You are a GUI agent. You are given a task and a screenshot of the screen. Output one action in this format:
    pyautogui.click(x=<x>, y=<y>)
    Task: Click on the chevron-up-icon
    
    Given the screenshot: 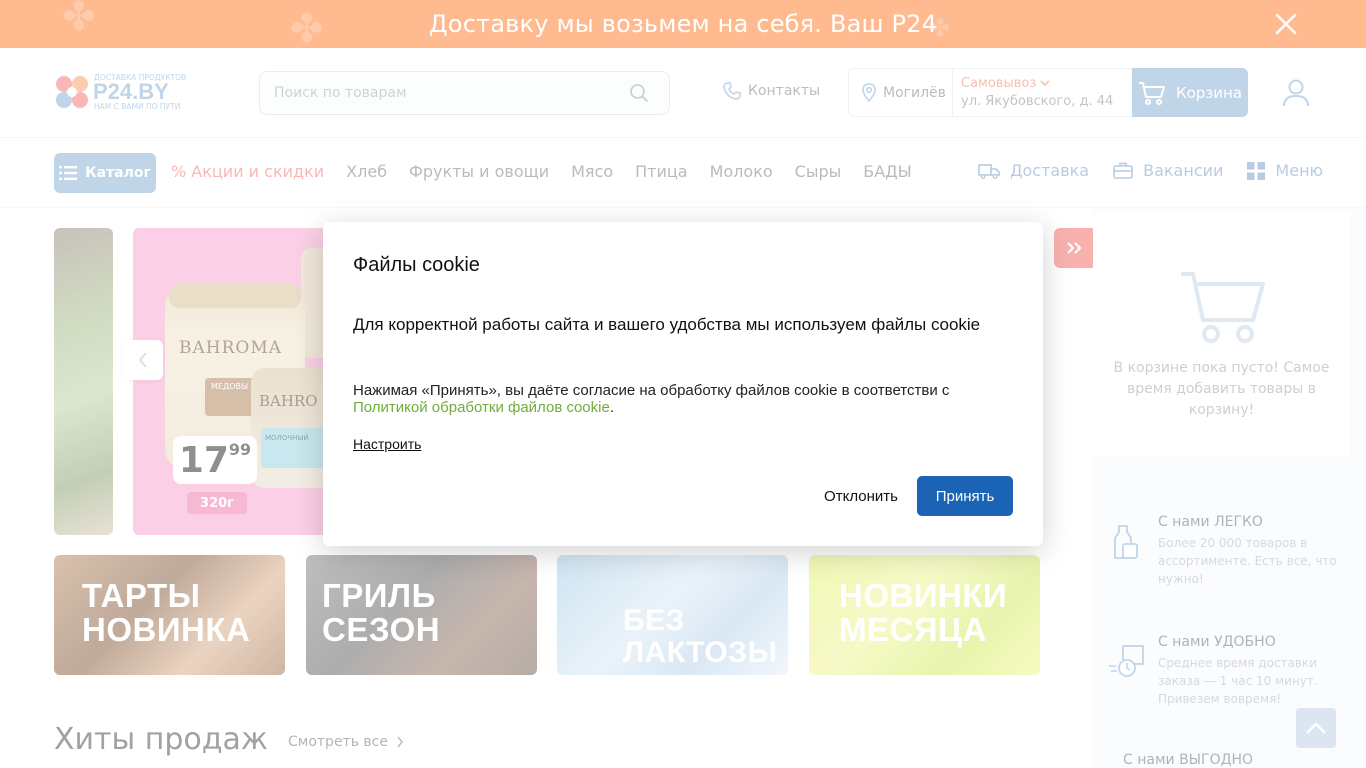 What is the action you would take?
    pyautogui.click(x=1316, y=728)
    